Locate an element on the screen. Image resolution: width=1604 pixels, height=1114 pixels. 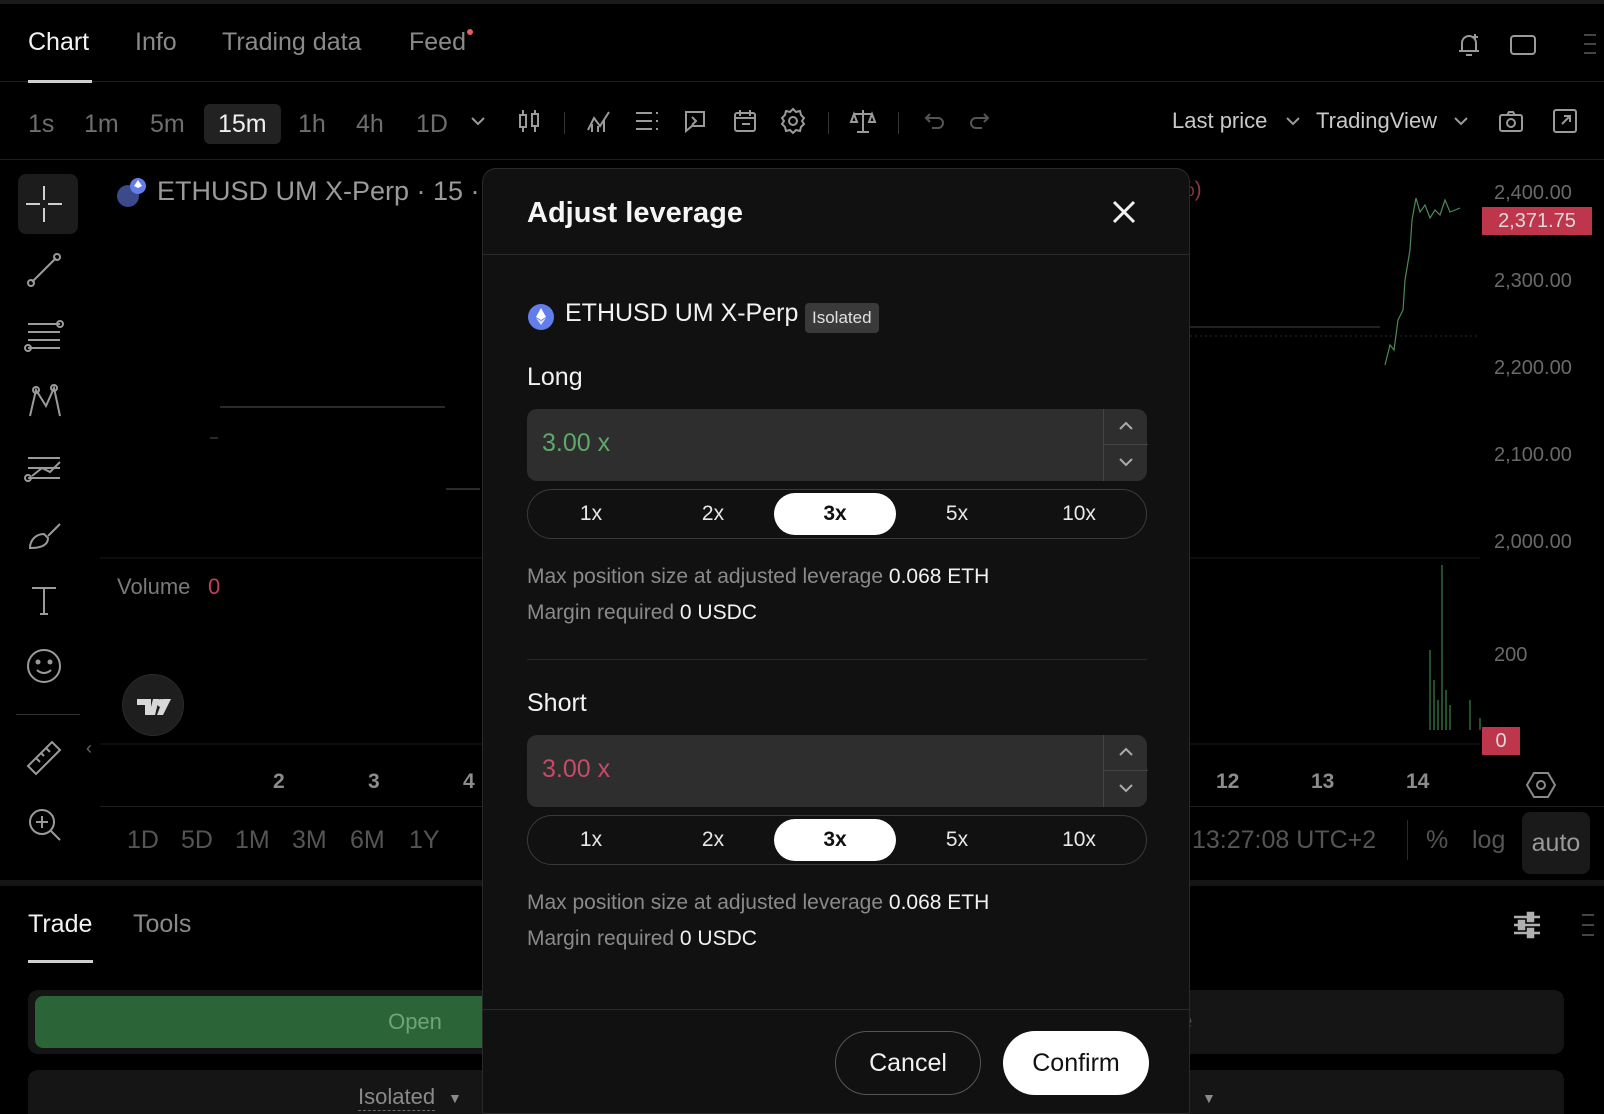
timeframe-4h: 4h is located at coordinates (370, 124).